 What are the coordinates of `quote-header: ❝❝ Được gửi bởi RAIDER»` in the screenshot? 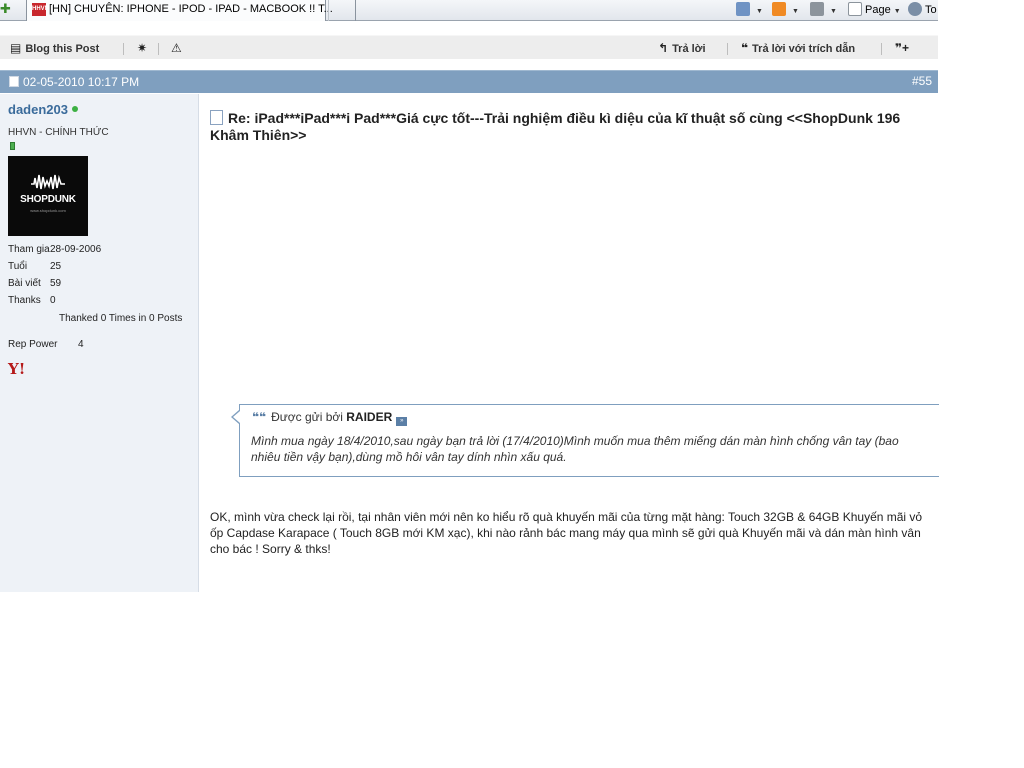 It's located at (330, 418).